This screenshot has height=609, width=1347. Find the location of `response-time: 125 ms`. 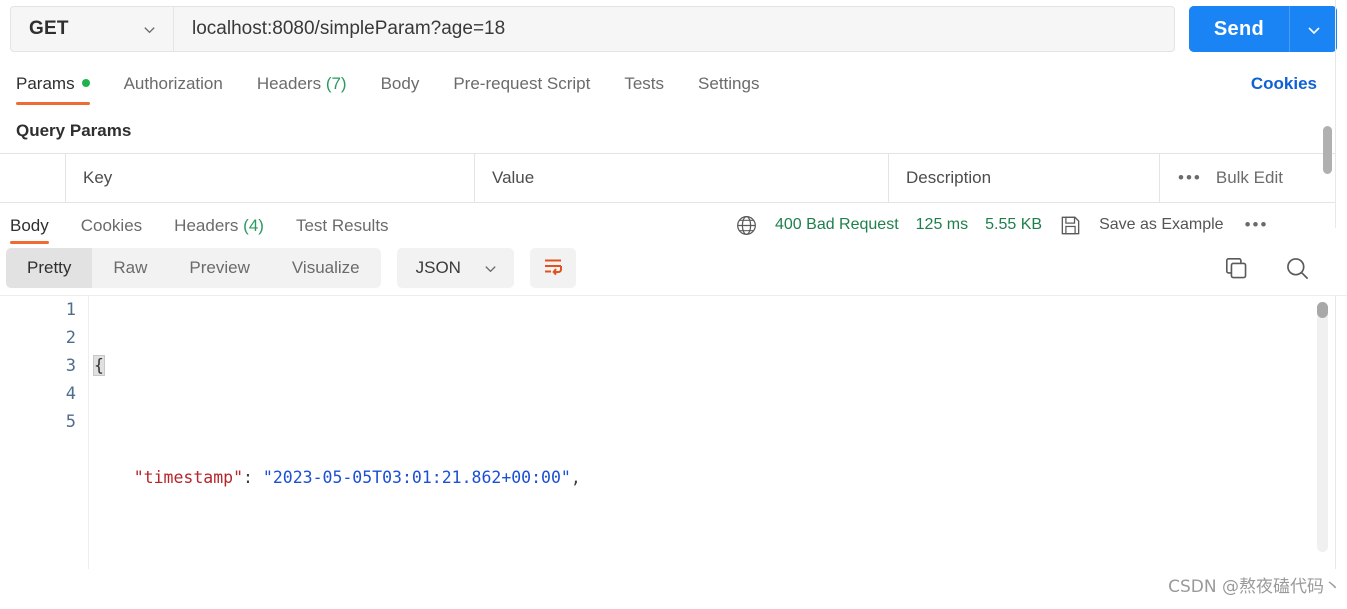

response-time: 125 ms is located at coordinates (942, 224).